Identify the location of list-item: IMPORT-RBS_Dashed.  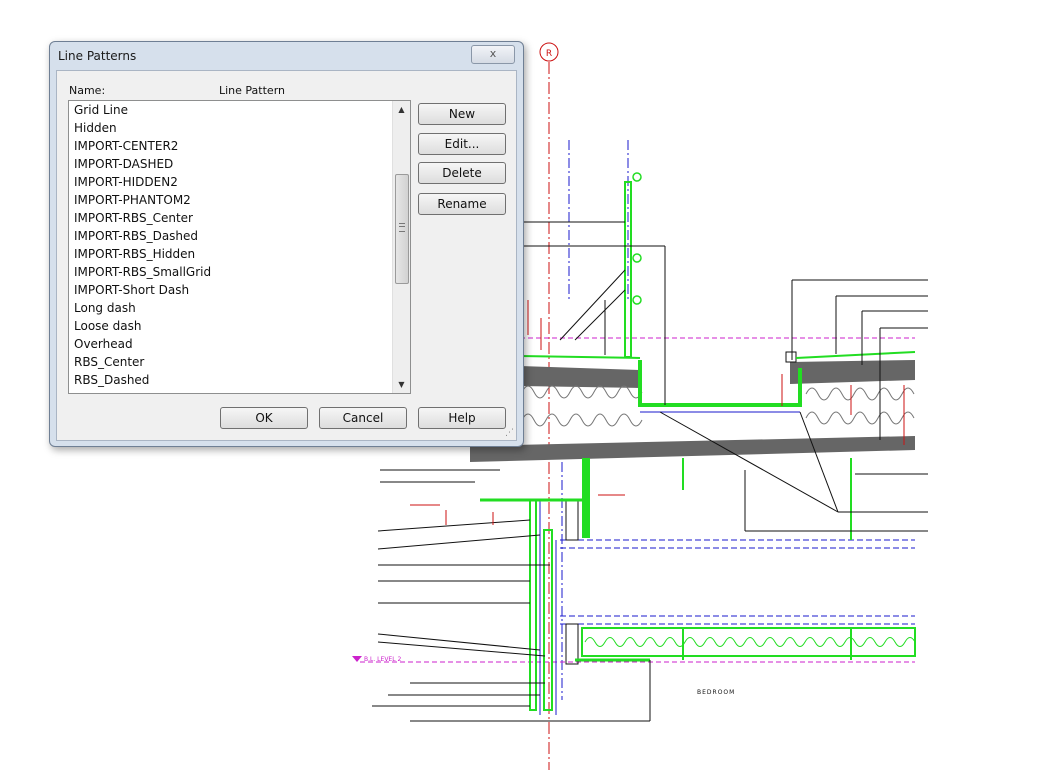
(230, 236).